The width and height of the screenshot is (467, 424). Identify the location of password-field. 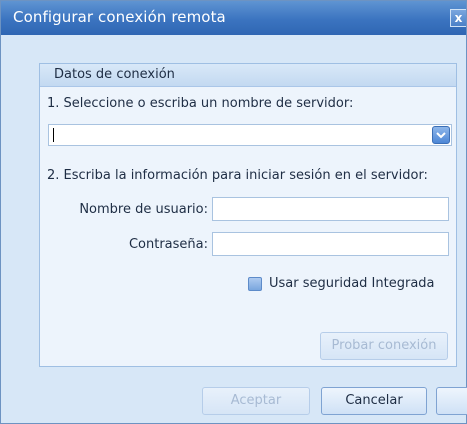
(330, 244).